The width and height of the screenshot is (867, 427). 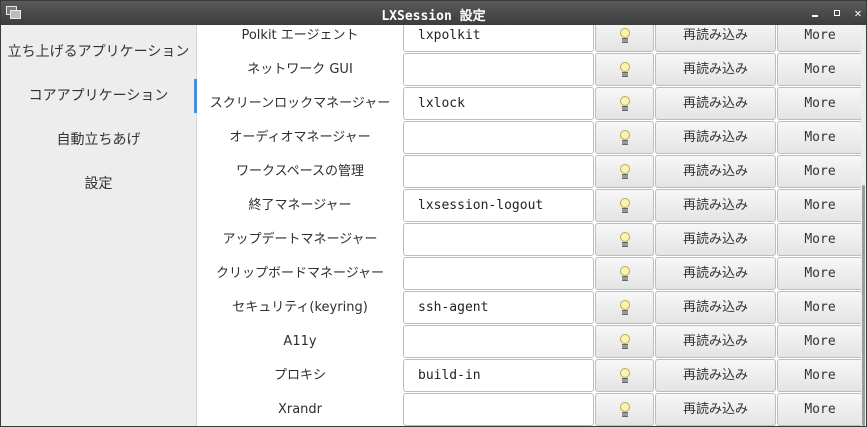 I want to click on app-label: クリップボードマネージャー, so click(x=300, y=273).